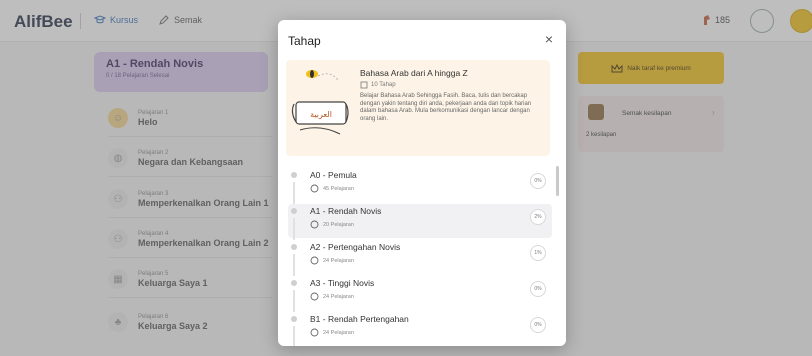  I want to click on level-item: A2 - Pertengahan Novis 24 Pelajaran 1%, so click(420, 258).